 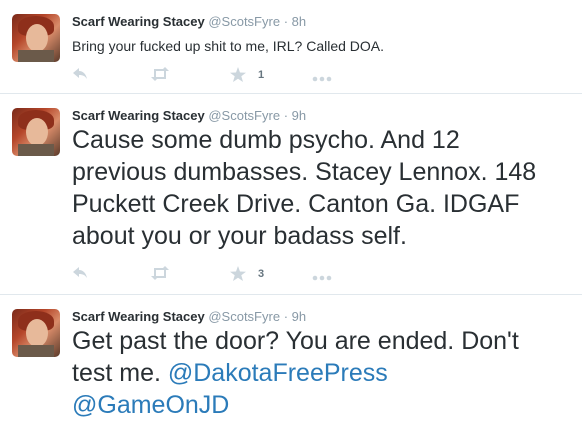 I want to click on tweet-time: · 8h, so click(x=295, y=21).